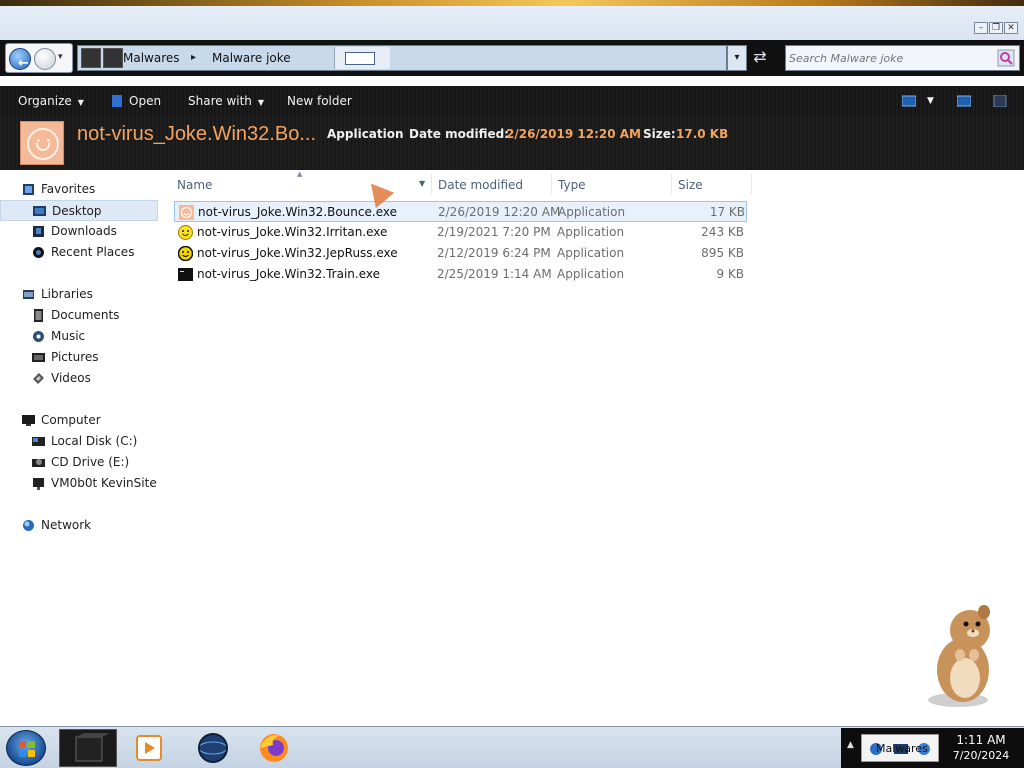  I want to click on nav-downloads: Downloads, so click(79, 231).